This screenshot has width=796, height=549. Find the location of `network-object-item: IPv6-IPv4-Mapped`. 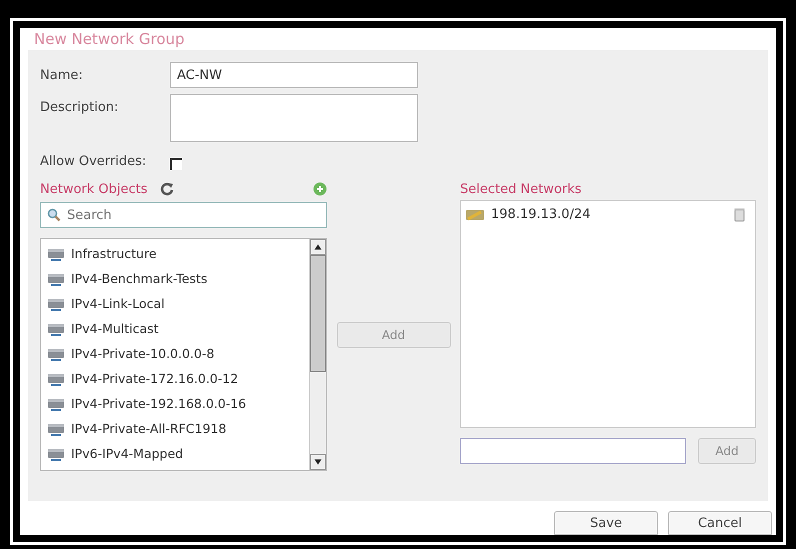

network-object-item: IPv6-IPv4-Mapped is located at coordinates (127, 453).